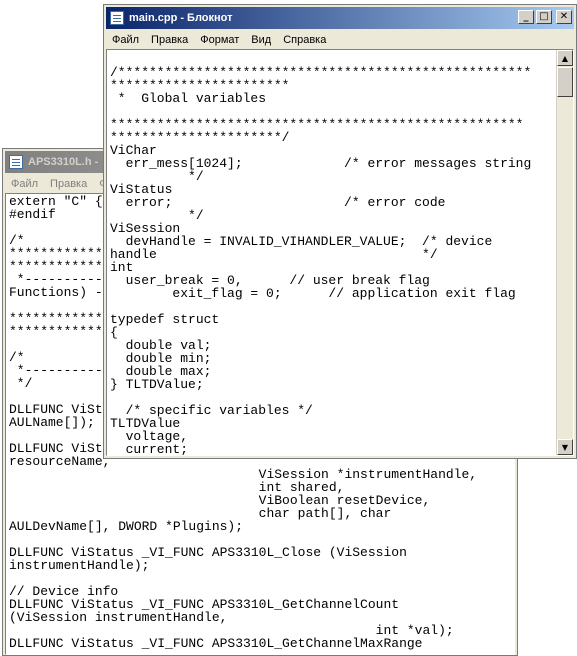 The image size is (577, 656). Describe the element at coordinates (63, 162) in the screenshot. I see `back-window-title: APS3310L.h -` at that location.